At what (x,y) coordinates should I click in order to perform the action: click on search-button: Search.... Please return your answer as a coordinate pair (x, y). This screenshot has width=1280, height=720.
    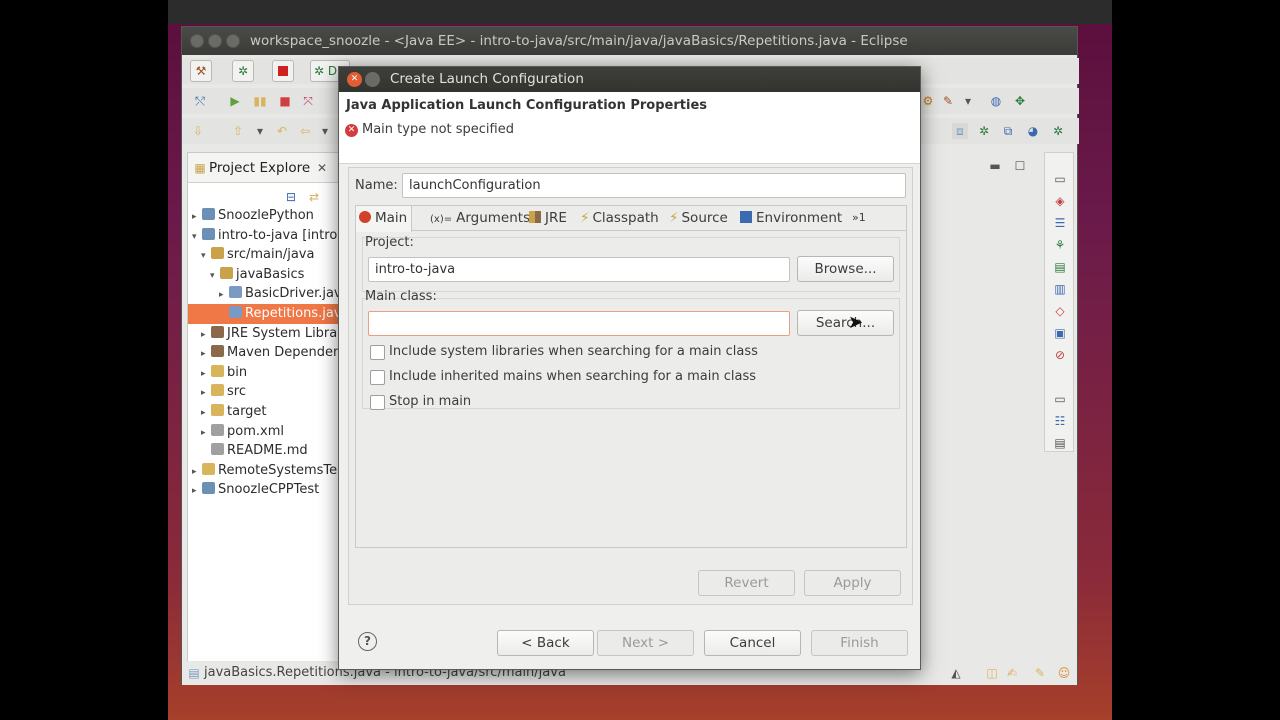
    Looking at the image, I should click on (845, 323).